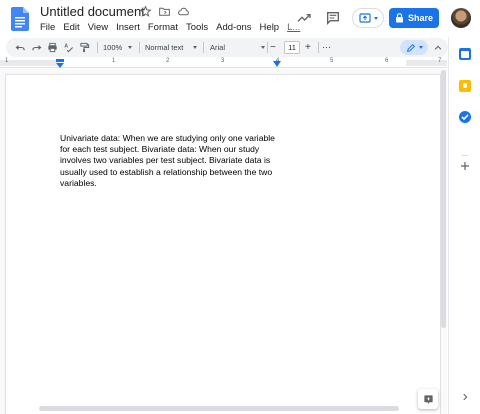 This screenshot has height=414, width=480. What do you see at coordinates (443, 199) in the screenshot?
I see `vertical-scrollbar` at bounding box center [443, 199].